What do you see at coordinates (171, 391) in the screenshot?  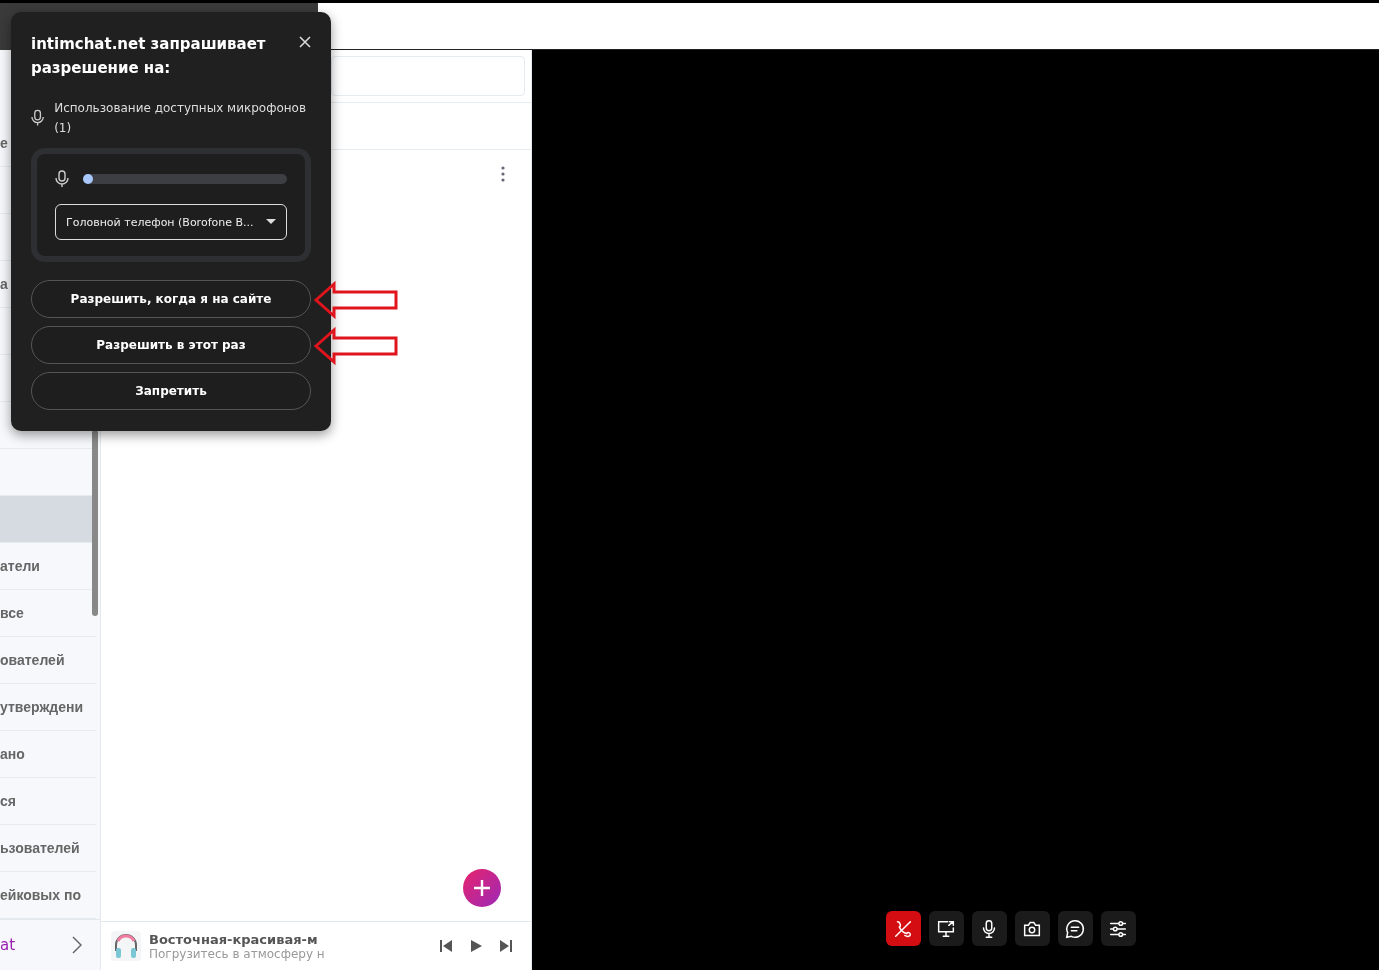 I see `permission-button: Запретить` at bounding box center [171, 391].